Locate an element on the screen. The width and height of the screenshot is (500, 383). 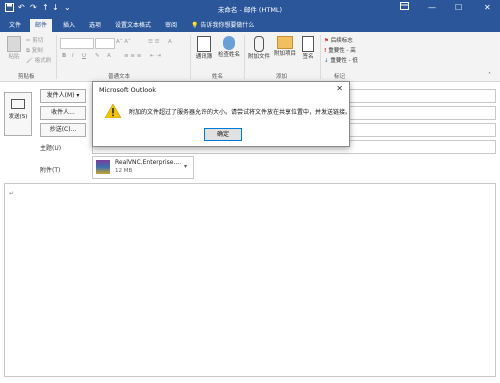
signature-label: 签名 is located at coordinates (308, 57).